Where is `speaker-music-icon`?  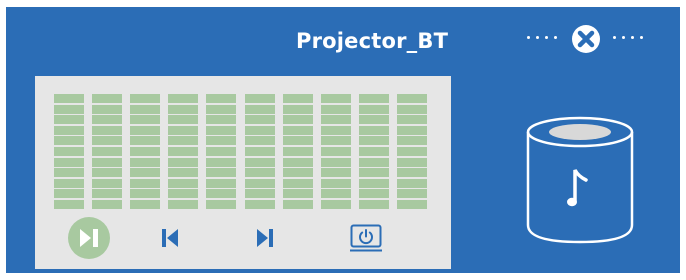
speaker-music-icon is located at coordinates (580, 180).